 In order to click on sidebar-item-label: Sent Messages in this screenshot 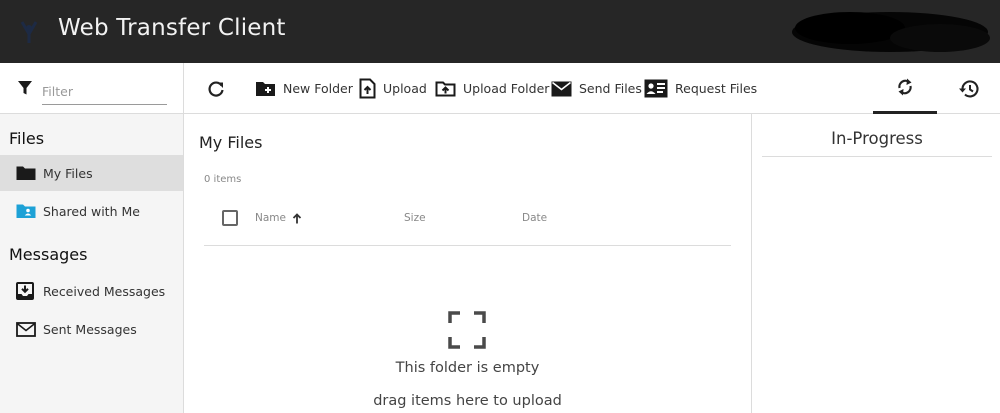, I will do `click(90, 329)`.